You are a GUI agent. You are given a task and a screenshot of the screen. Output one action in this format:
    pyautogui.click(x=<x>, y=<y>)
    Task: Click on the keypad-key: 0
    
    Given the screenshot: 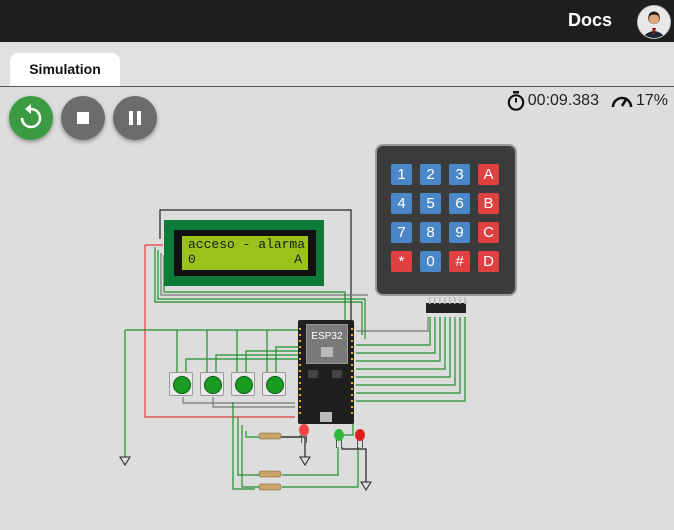 What is the action you would take?
    pyautogui.click(x=430, y=261)
    